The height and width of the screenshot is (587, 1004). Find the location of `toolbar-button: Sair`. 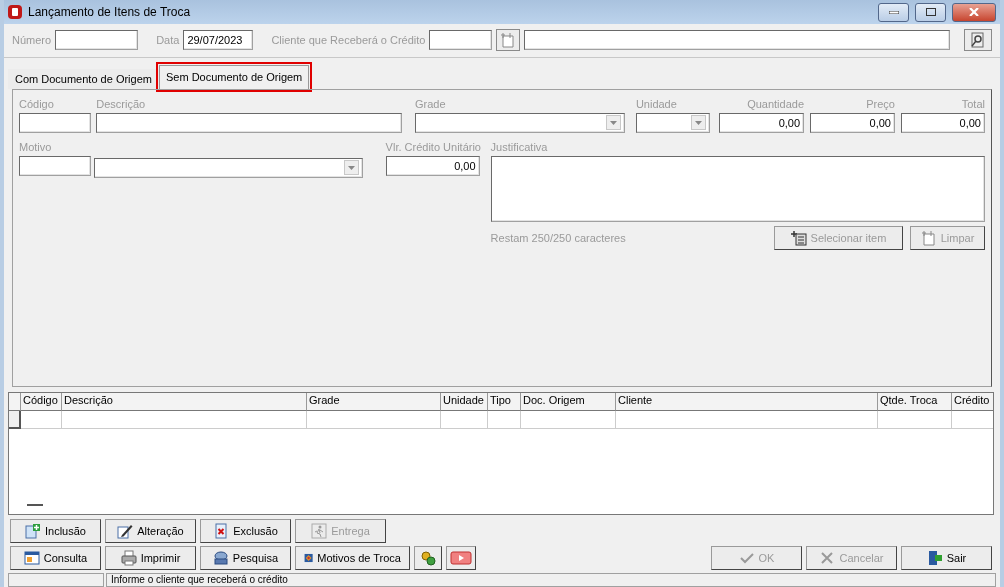

toolbar-button: Sair is located at coordinates (946, 558).